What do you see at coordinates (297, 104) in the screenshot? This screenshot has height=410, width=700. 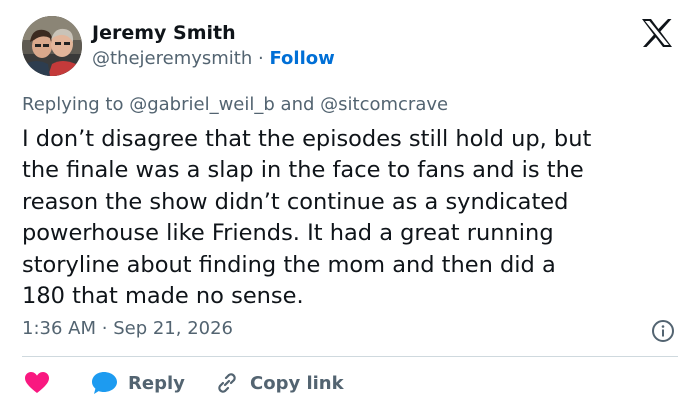 I see `replying-to-conjunction: and` at bounding box center [297, 104].